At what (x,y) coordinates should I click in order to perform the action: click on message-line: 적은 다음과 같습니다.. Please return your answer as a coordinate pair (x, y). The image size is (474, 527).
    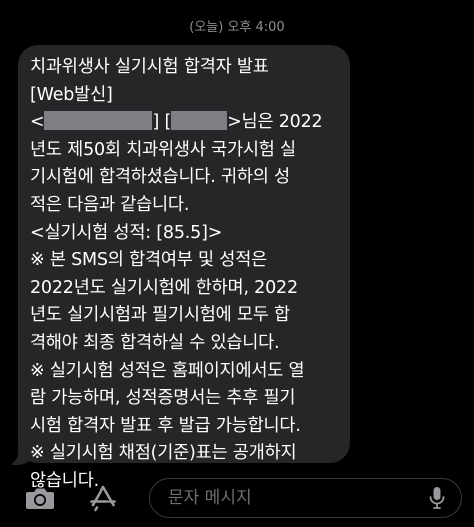
    Looking at the image, I should click on (110, 204).